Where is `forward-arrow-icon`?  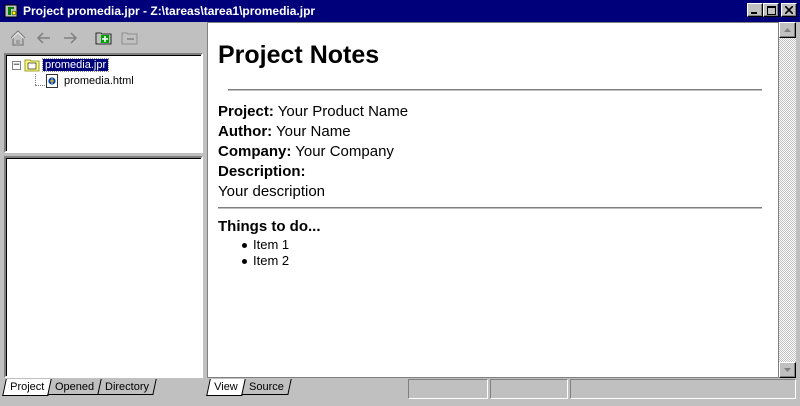 forward-arrow-icon is located at coordinates (70, 38).